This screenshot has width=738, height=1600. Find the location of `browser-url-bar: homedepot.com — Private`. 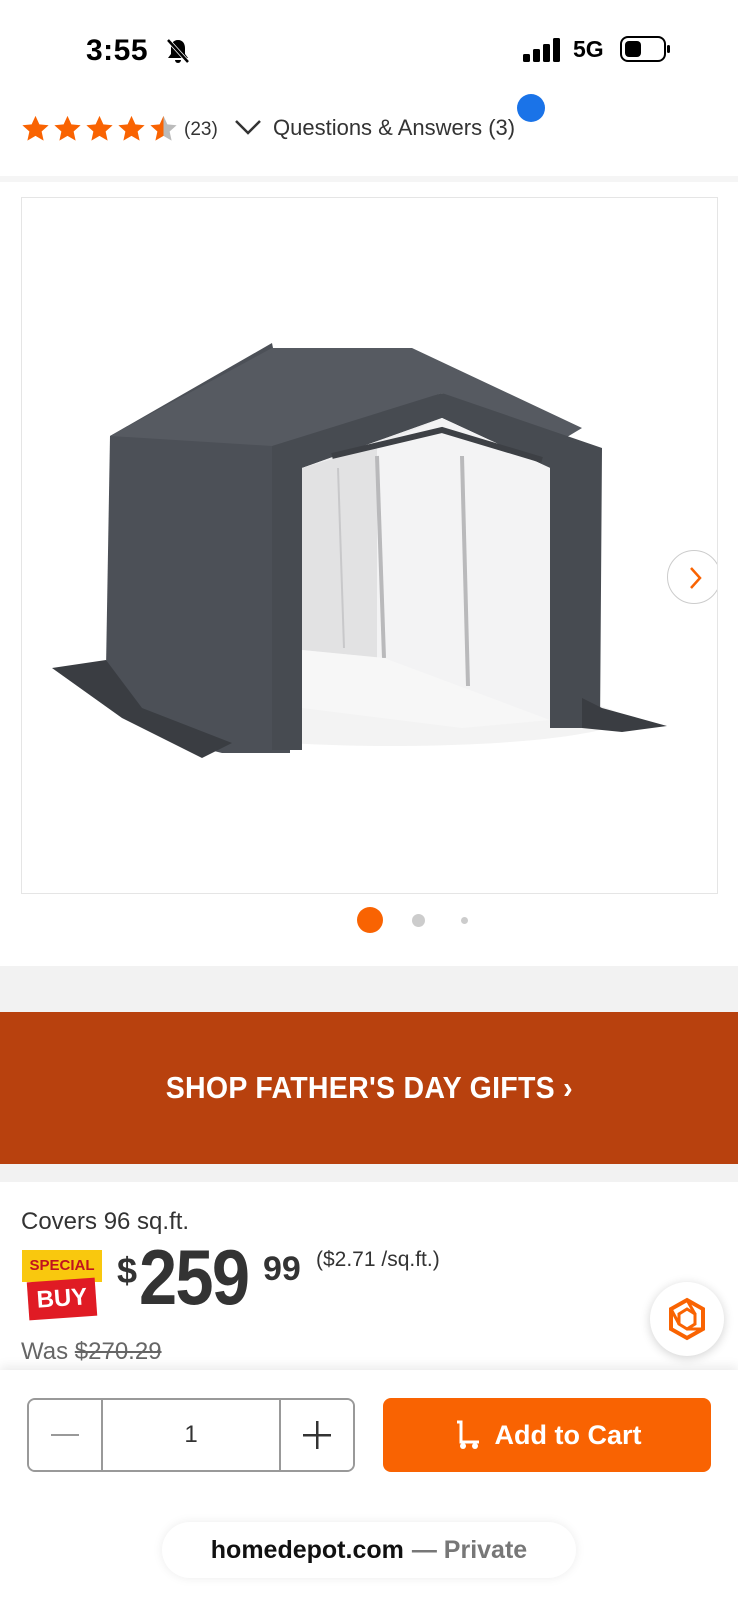

browser-url-bar: homedepot.com — Private is located at coordinates (369, 1550).